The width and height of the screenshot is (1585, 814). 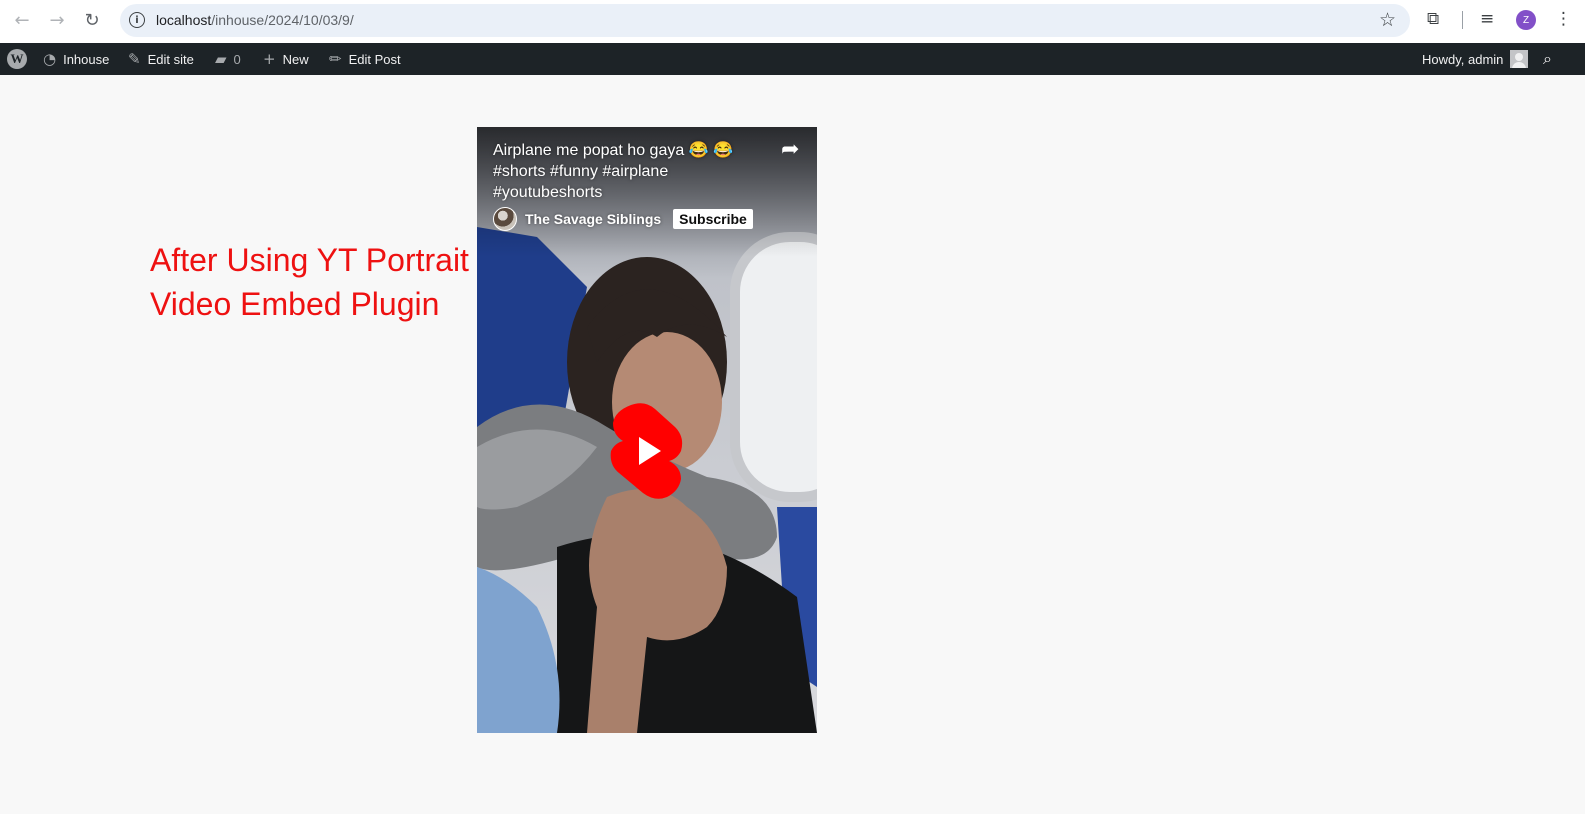 What do you see at coordinates (1526, 20) in the screenshot?
I see `profile-avatar: Z` at bounding box center [1526, 20].